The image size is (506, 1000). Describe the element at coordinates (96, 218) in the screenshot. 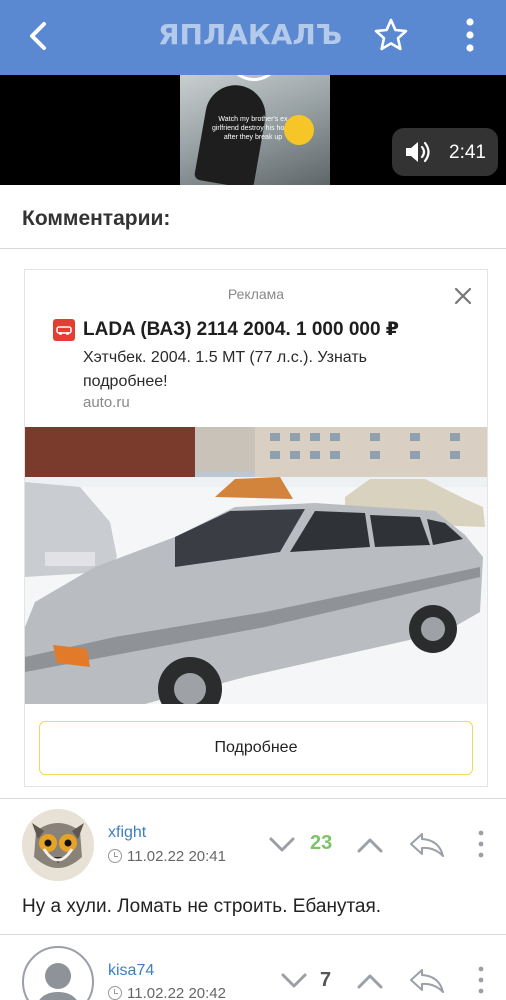

I see `comments-heading: Комментарии:` at that location.